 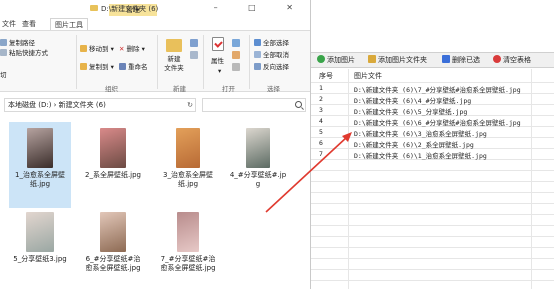 I want to click on clear-table-button: 清空表格, so click(x=512, y=60).